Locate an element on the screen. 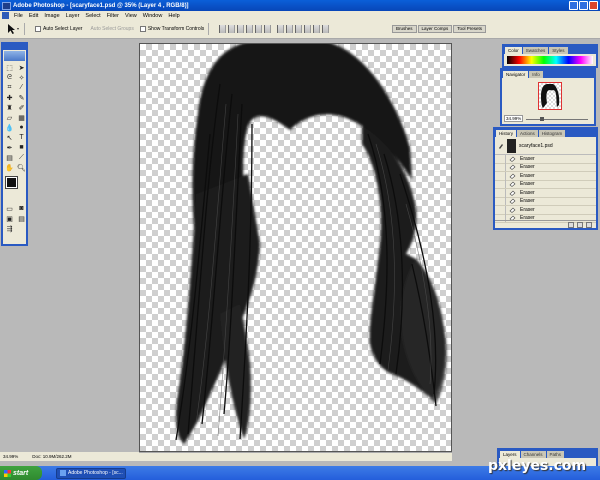 The width and height of the screenshot is (600, 480). toolbox-titlebar is located at coordinates (14, 47).